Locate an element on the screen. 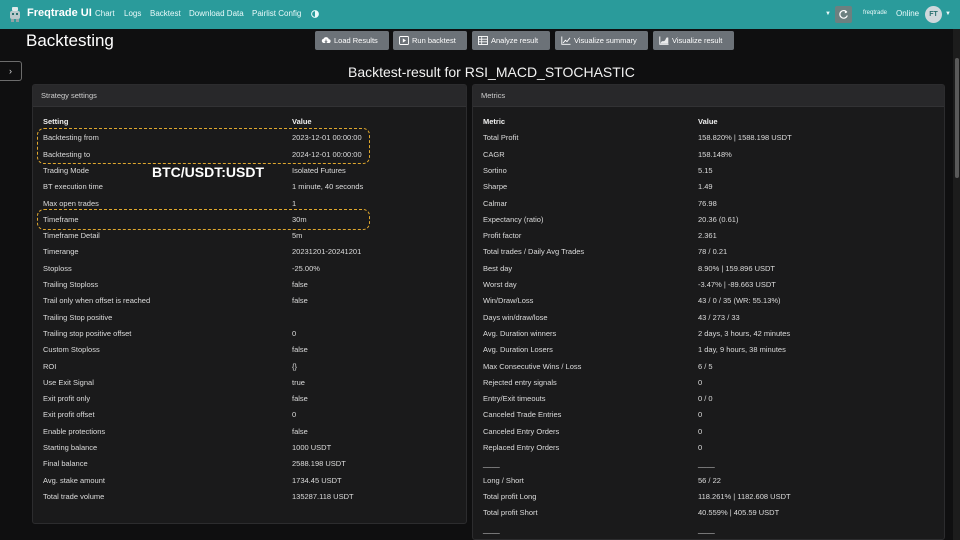  metric-row-key: Win/Draw/Loss is located at coordinates (508, 301).